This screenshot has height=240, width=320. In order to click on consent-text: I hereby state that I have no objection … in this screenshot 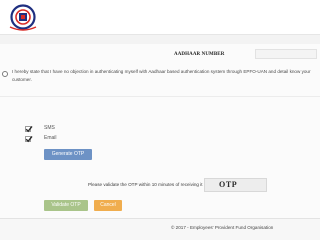, I will do `click(161, 75)`.